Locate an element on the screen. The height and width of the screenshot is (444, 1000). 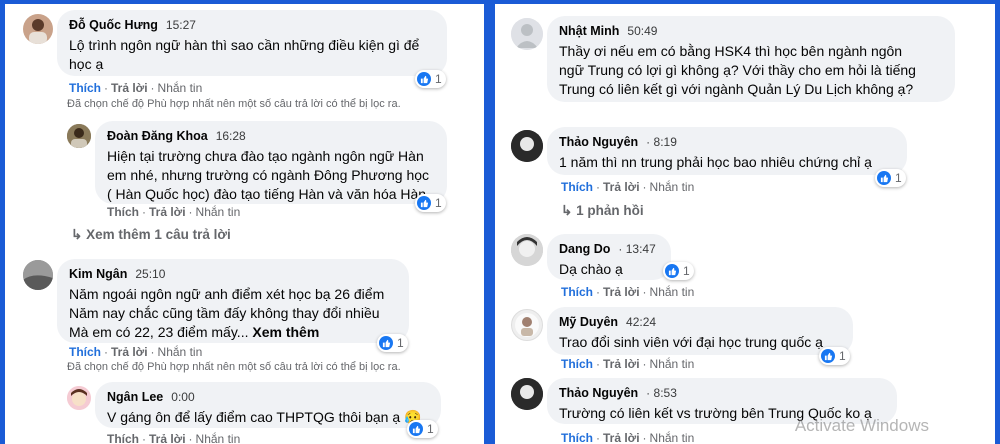
comment-time-value: 8:19 is located at coordinates (665, 142).